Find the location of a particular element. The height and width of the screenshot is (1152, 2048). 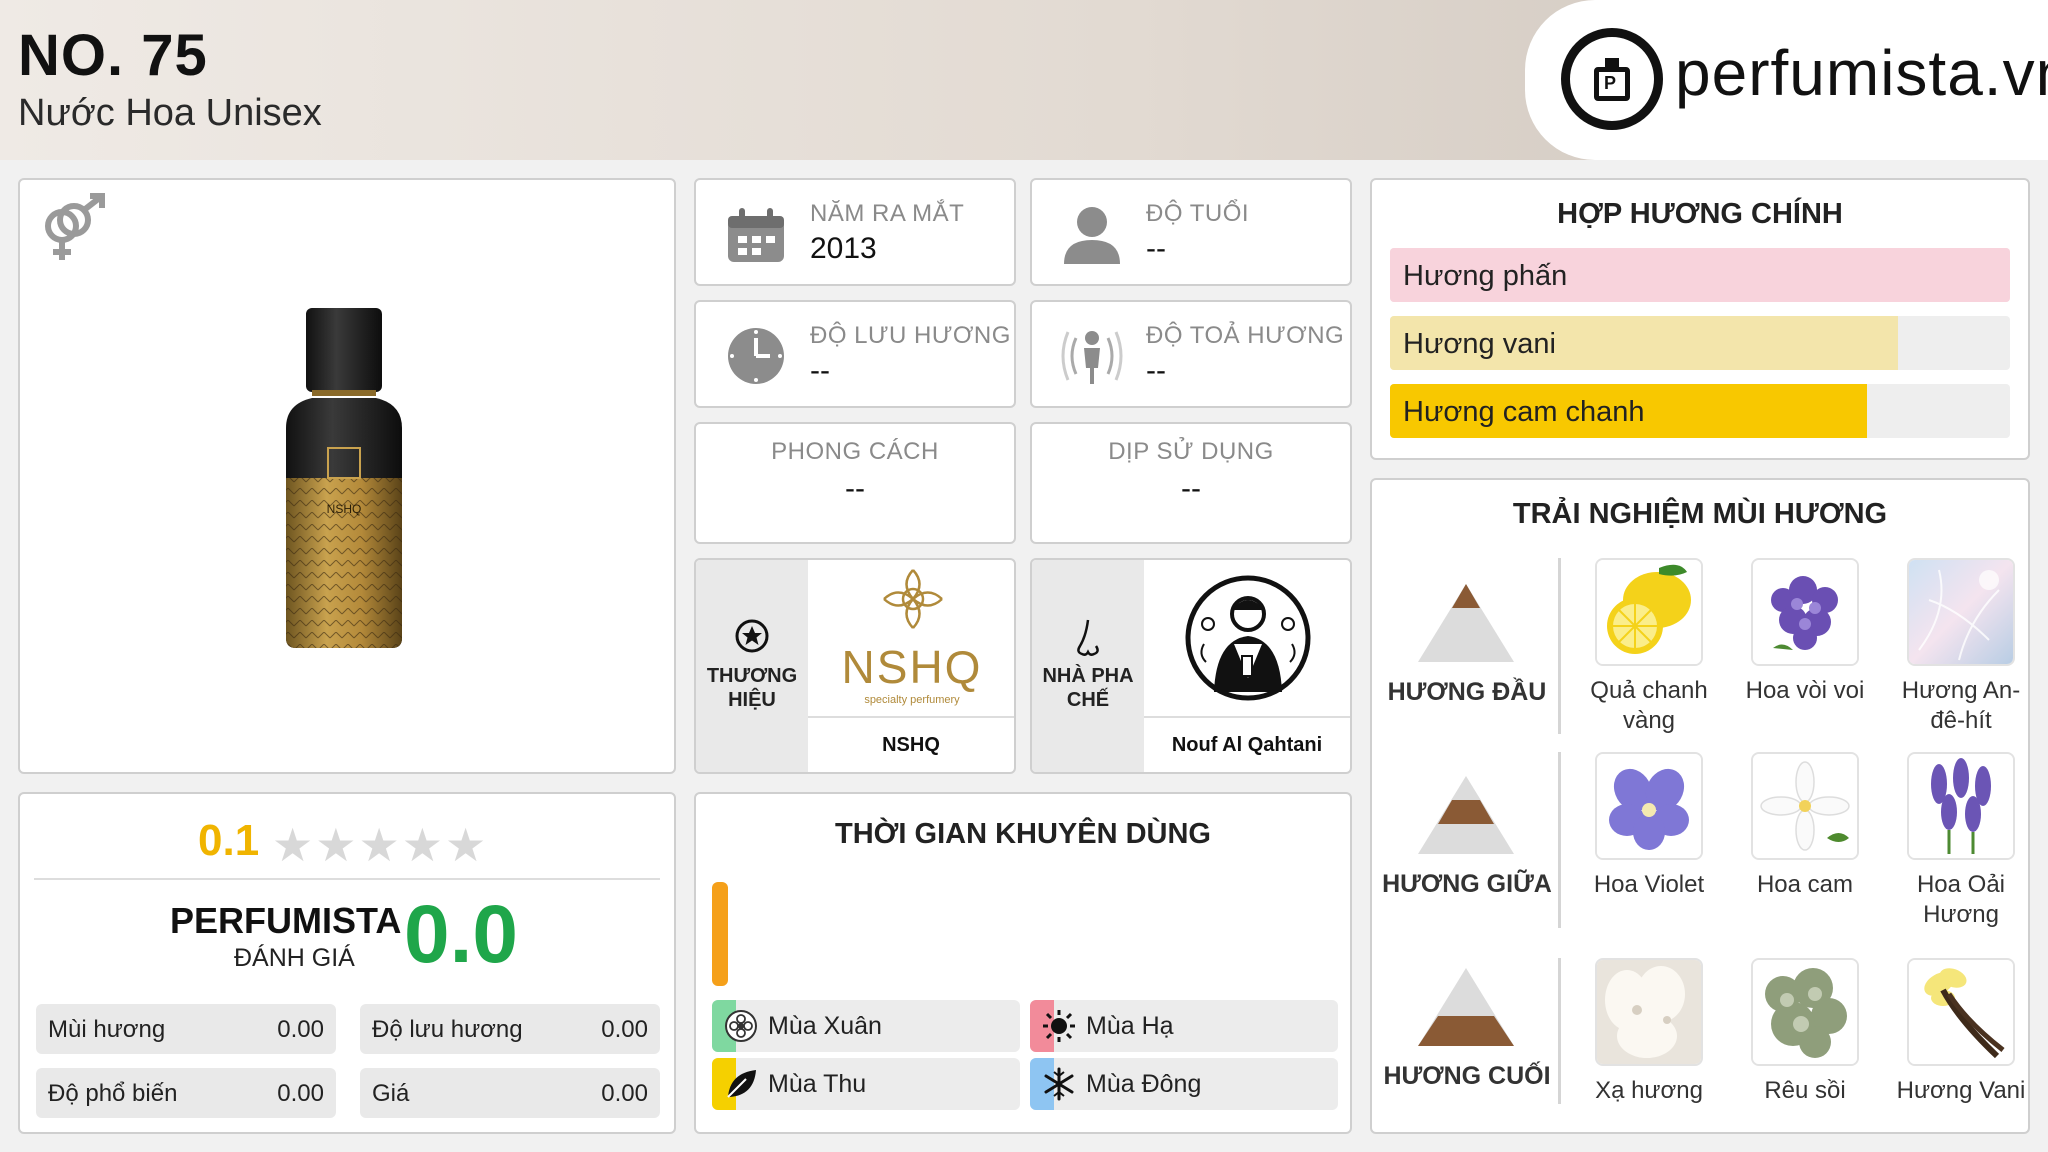

release-year-card: NĂM RA MẮT 2013 is located at coordinates (855, 232).